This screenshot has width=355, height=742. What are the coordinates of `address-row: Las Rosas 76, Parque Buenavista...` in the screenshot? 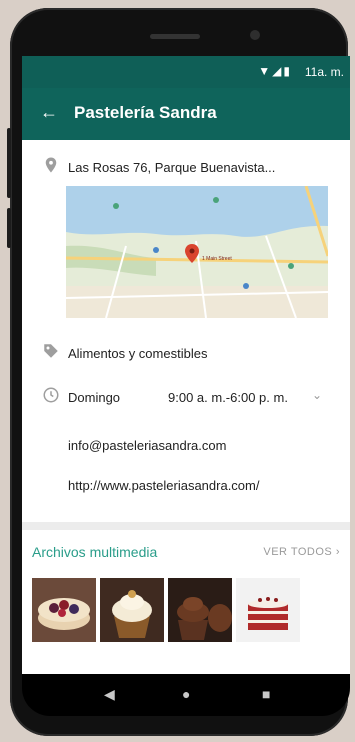 It's located at (186, 168).